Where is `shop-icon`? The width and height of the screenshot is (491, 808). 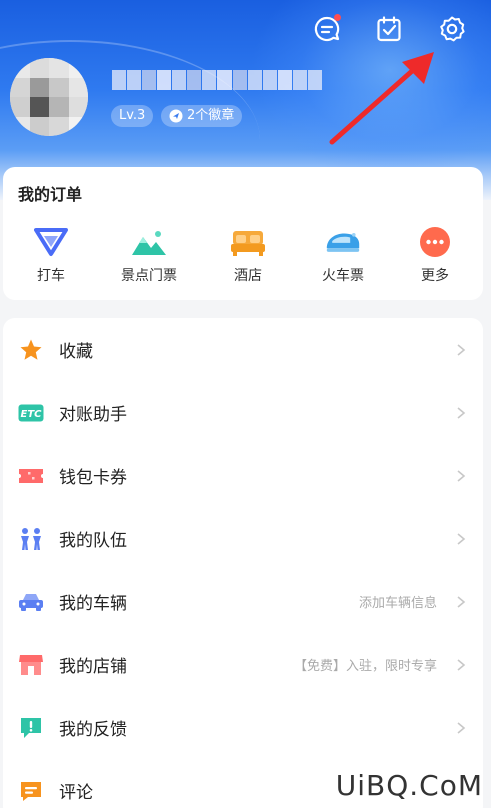
shop-icon is located at coordinates (31, 665).